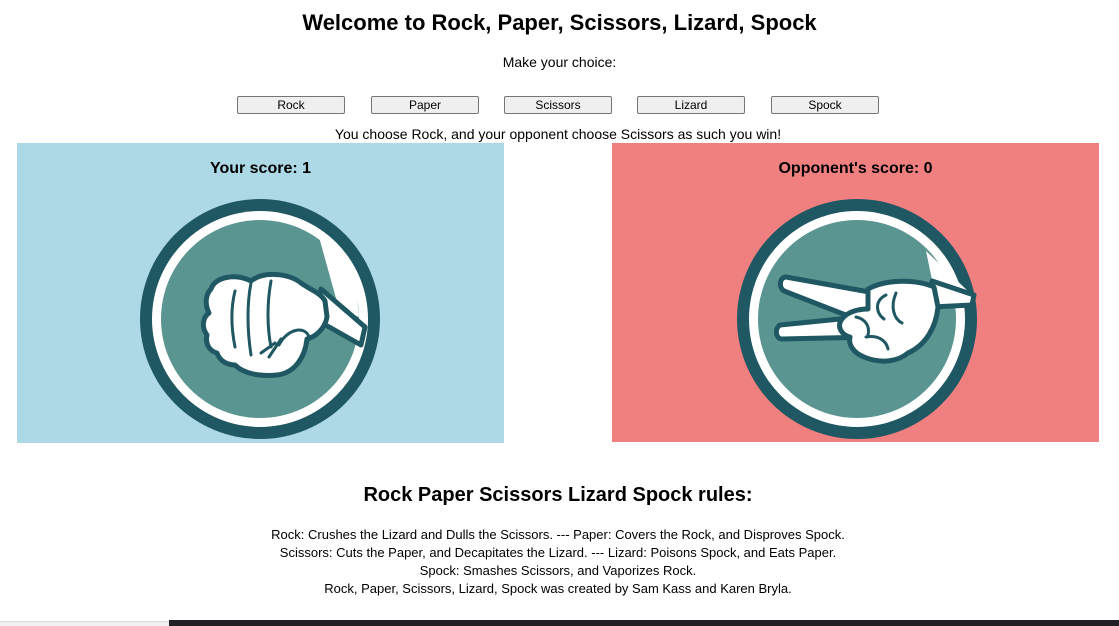 This screenshot has height=626, width=1119. What do you see at coordinates (855, 168) in the screenshot?
I see `opponent-score: Opponent's score: 0` at bounding box center [855, 168].